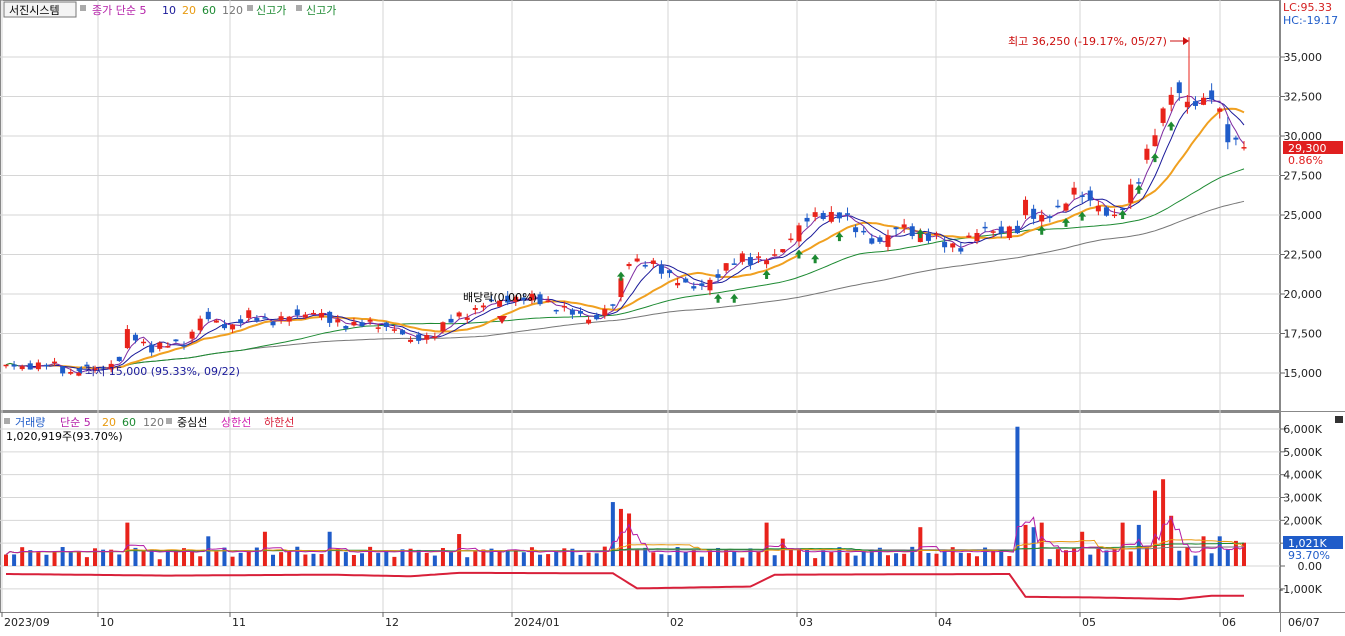  What do you see at coordinates (75, 422) in the screenshot?
I see `volume-ma-label: 단순 5` at bounding box center [75, 422].